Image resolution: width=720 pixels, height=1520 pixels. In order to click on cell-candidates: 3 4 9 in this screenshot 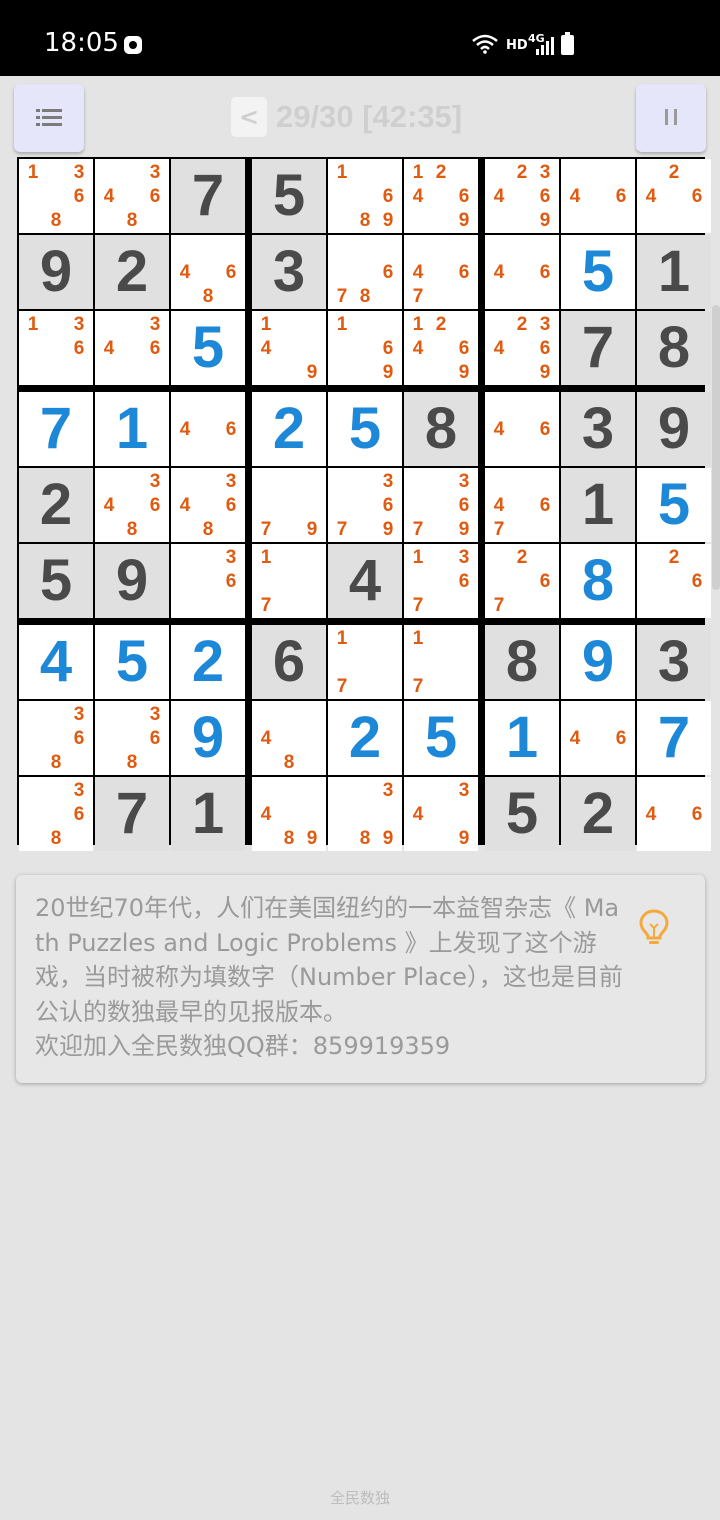, I will do `click(441, 814)`.